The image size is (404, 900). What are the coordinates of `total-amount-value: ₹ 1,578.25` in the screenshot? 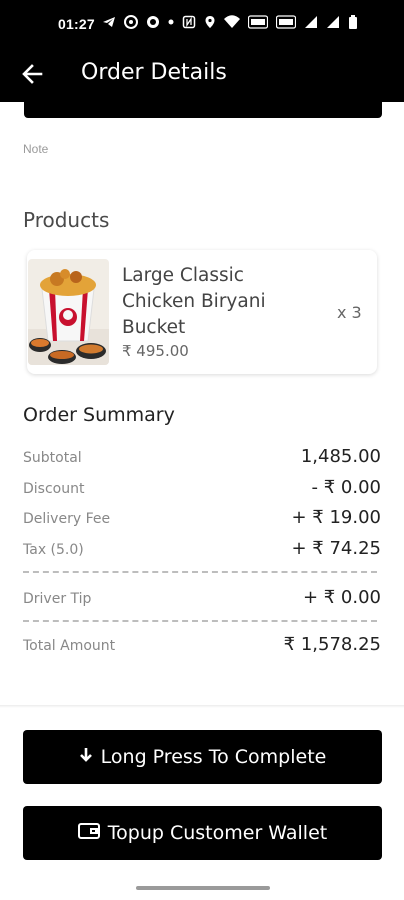 It's located at (332, 644).